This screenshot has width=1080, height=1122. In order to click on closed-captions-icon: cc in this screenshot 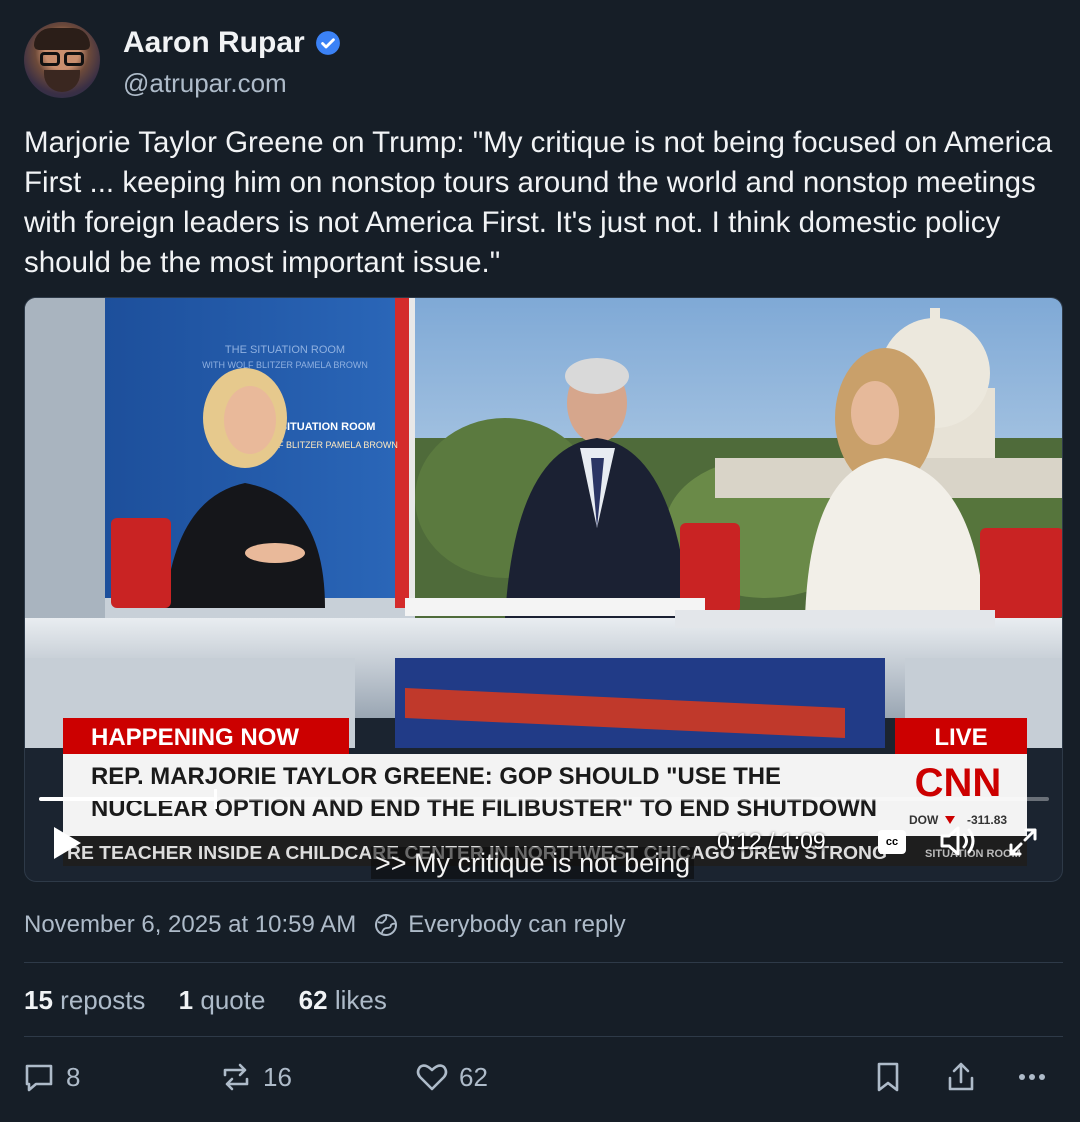, I will do `click(892, 842)`.